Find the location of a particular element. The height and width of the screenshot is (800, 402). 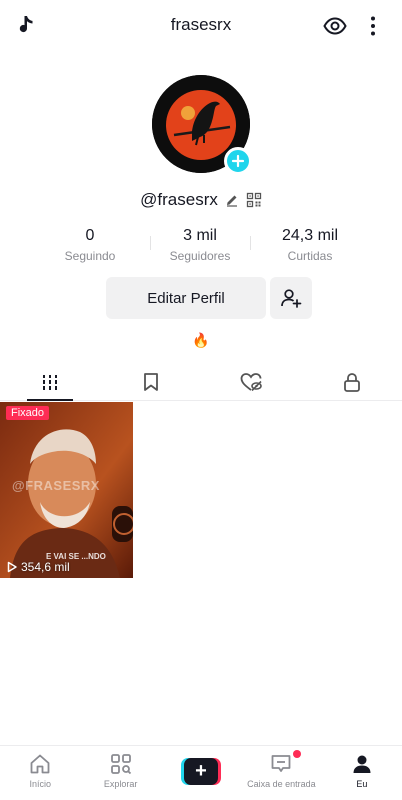

tab-favorites is located at coordinates (151, 381).